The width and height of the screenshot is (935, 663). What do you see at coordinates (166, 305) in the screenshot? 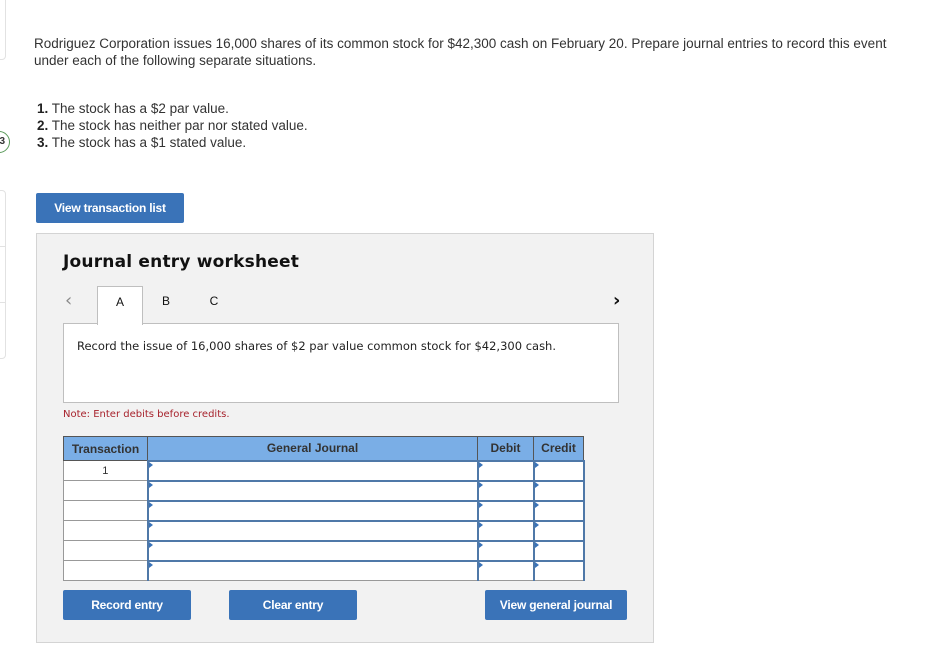
I see `tab-b: B` at bounding box center [166, 305].